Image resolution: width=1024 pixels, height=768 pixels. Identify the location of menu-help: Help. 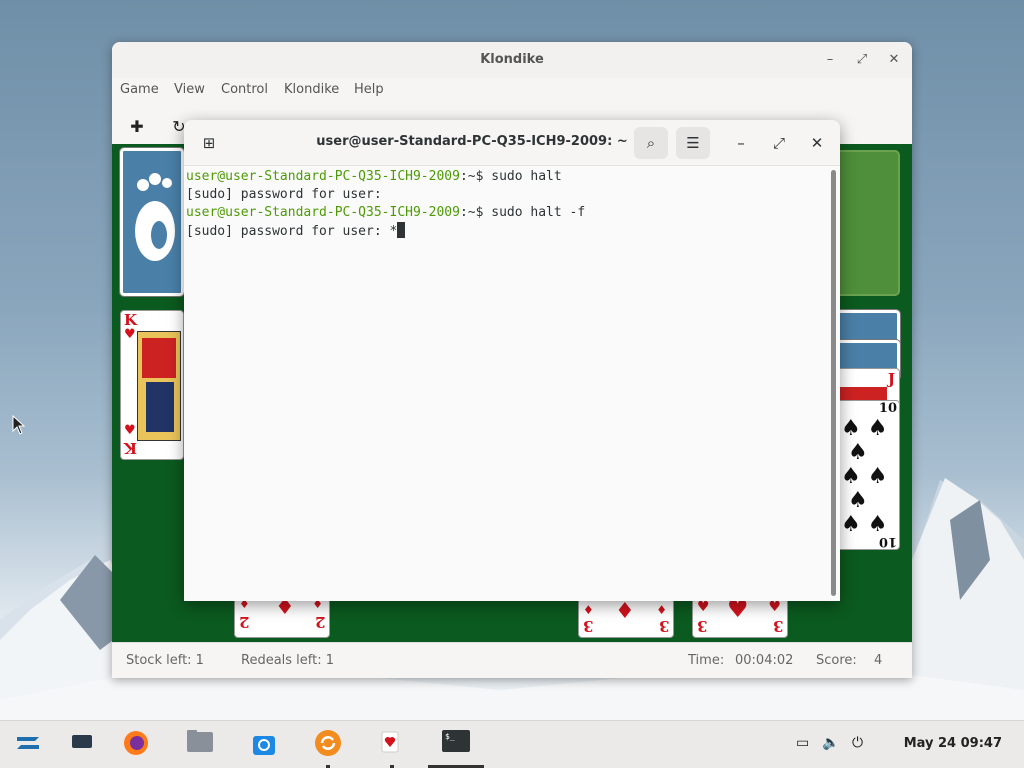
(369, 89).